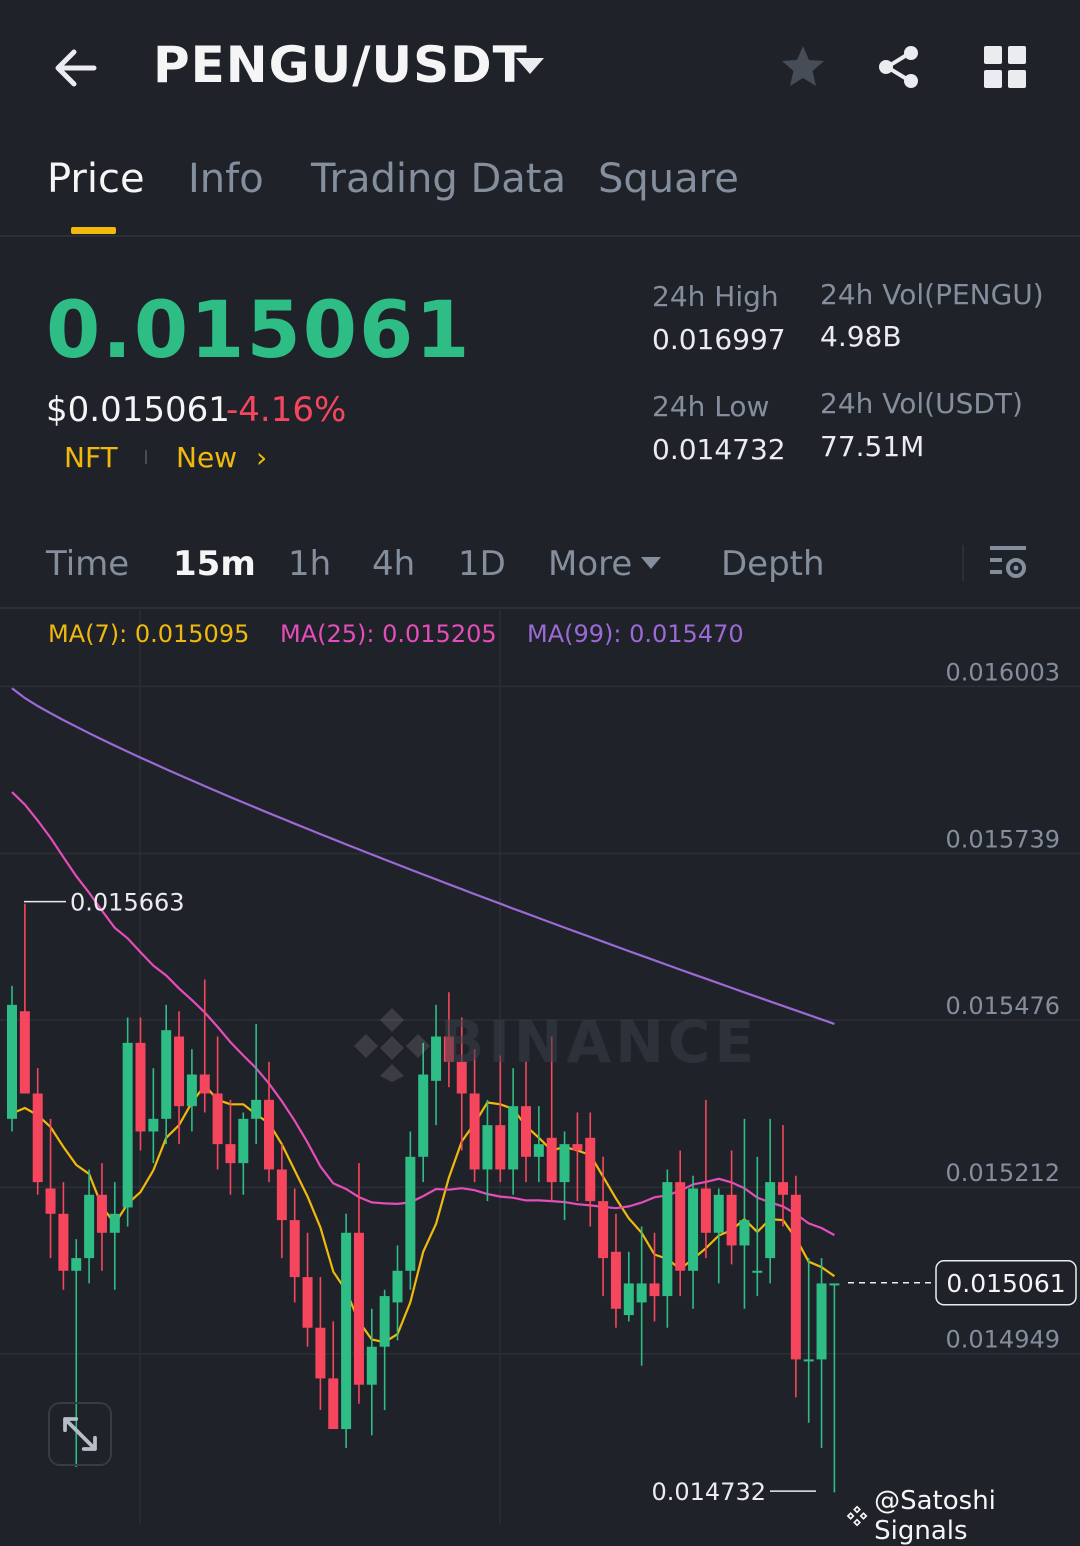 The image size is (1080, 1546). I want to click on tag-nft: NFT, so click(91, 457).